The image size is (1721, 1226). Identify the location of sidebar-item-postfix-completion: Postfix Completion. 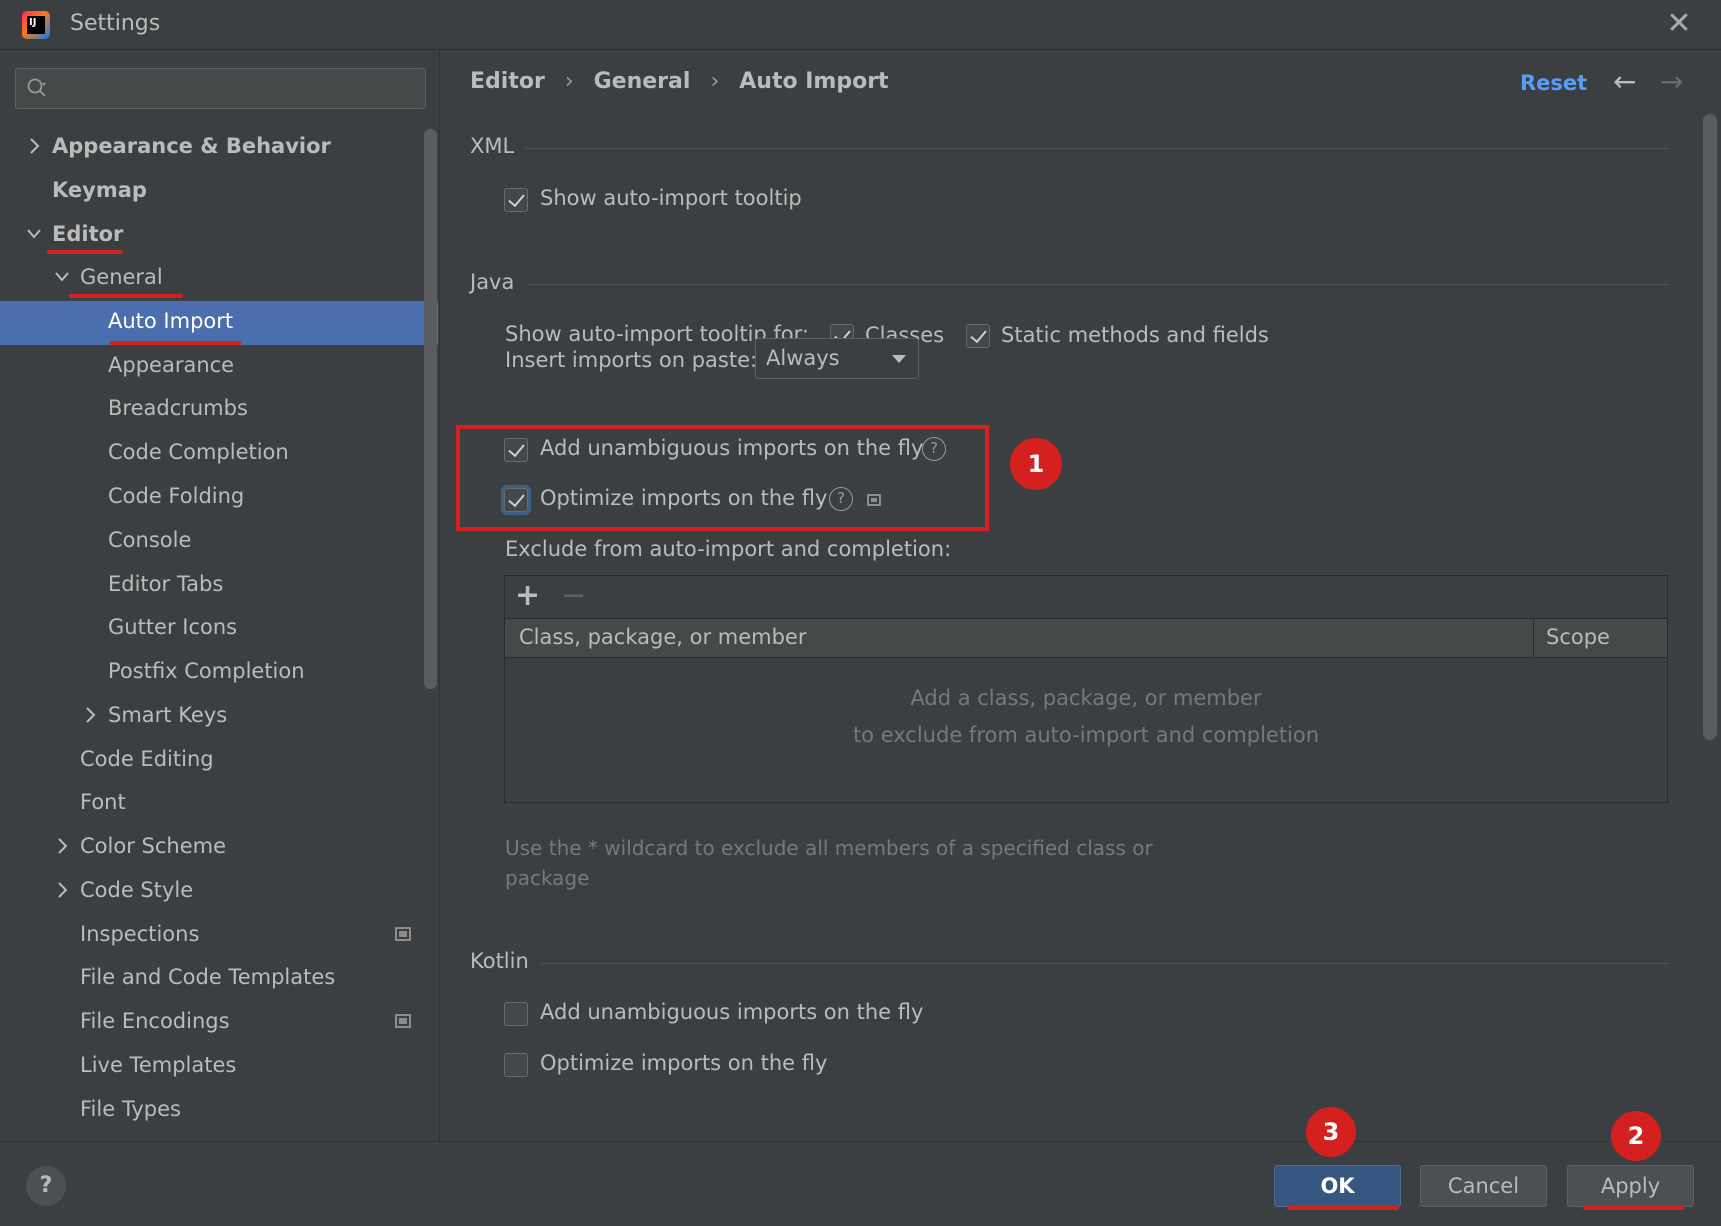
(206, 671).